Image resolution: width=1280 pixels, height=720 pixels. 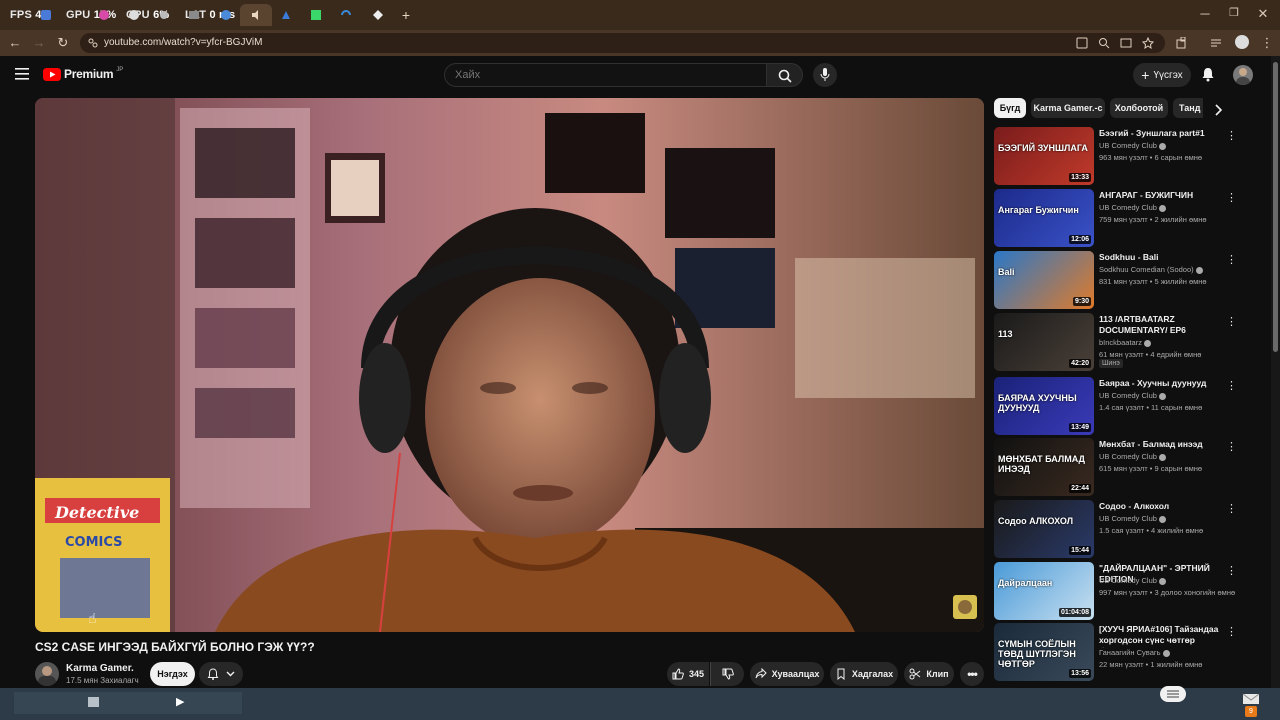 What do you see at coordinates (83, 74) in the screenshot?
I see `youtube-logo: Premium JP` at bounding box center [83, 74].